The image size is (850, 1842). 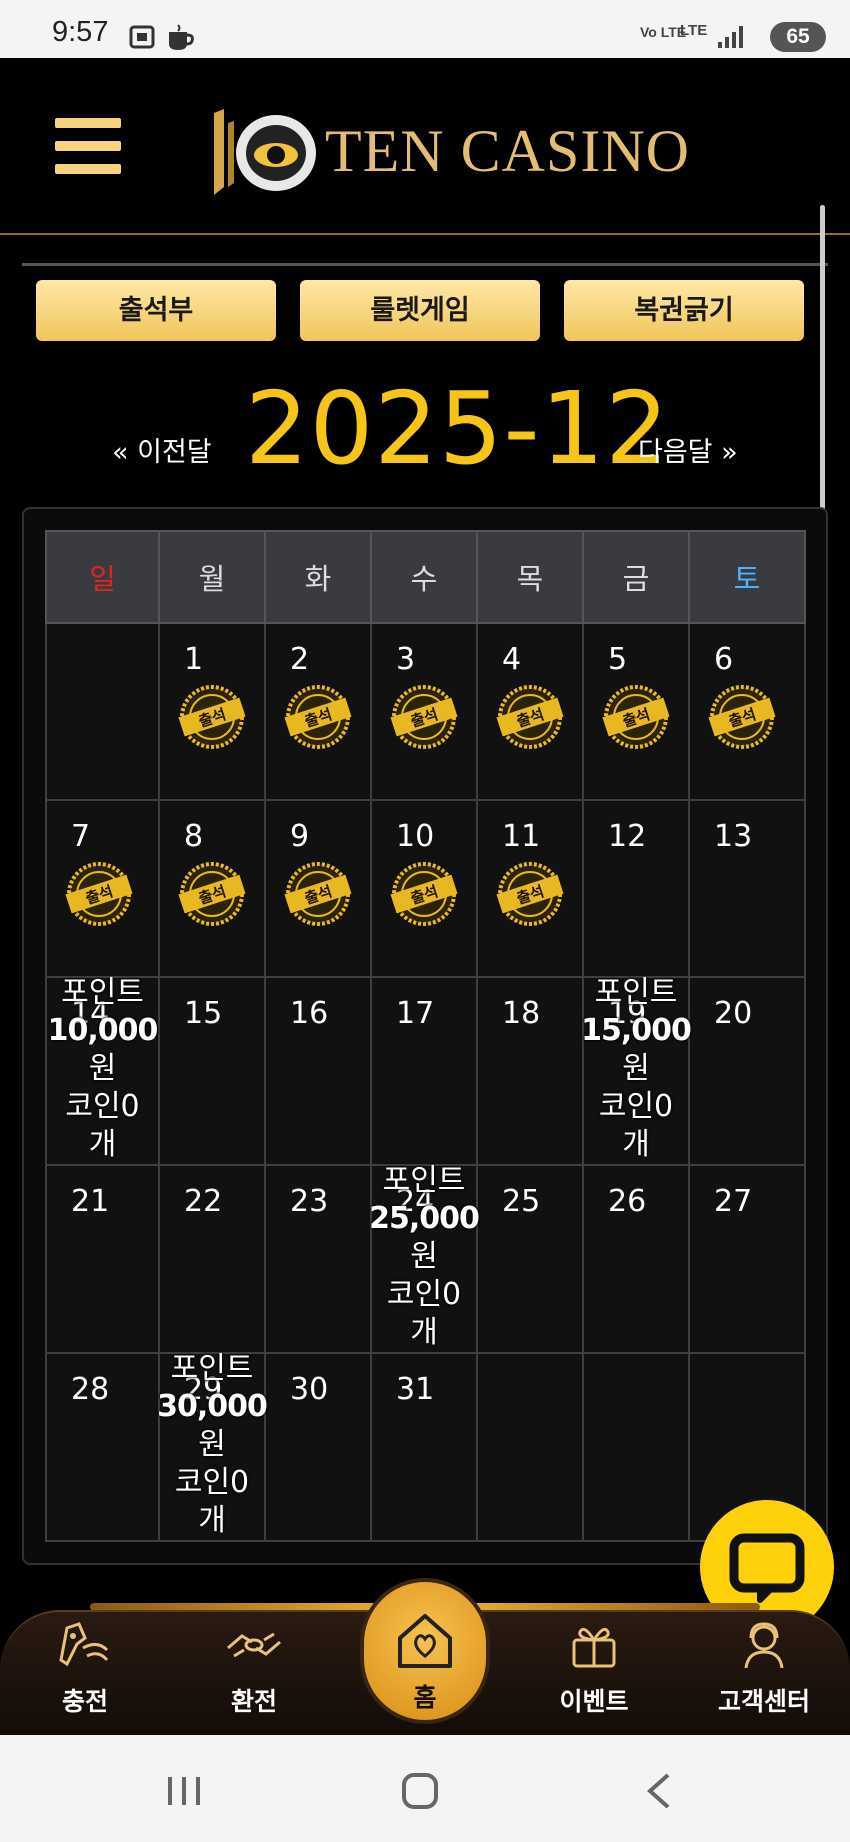 I want to click on nav-support-label: 고객센터, so click(x=763, y=1701).